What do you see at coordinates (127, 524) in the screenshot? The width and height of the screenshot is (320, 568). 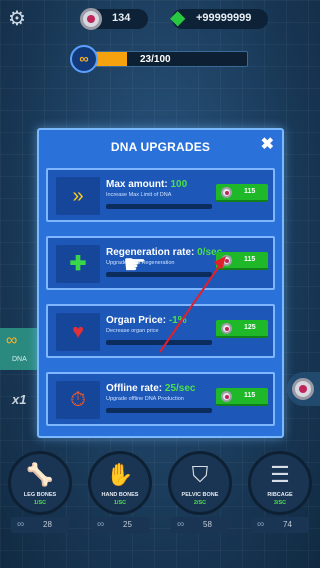 I see `cost-value: 25` at bounding box center [127, 524].